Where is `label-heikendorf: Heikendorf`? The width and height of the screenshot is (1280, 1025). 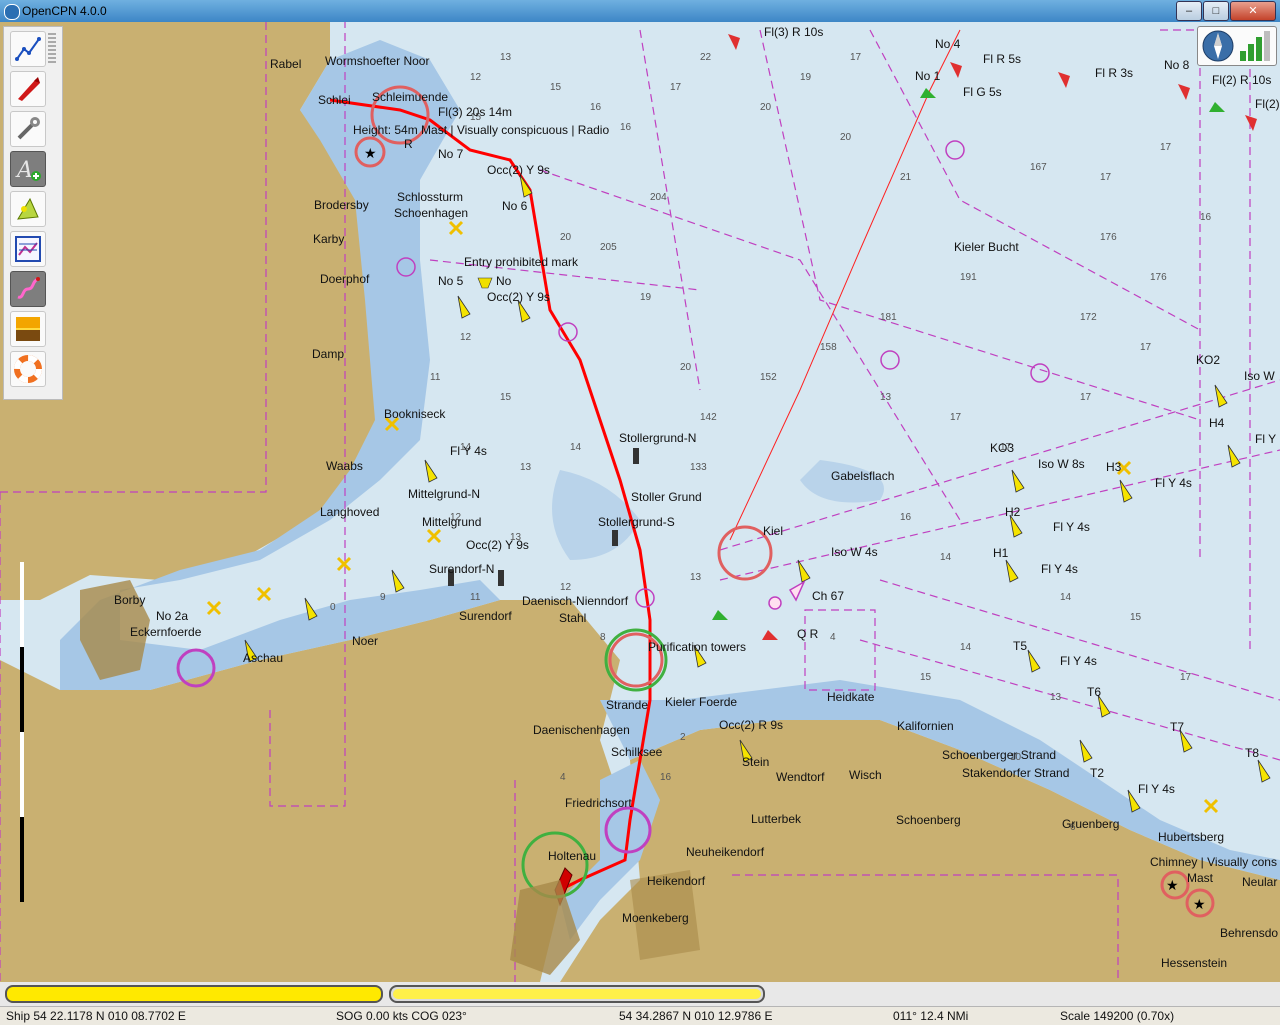 label-heikendorf: Heikendorf is located at coordinates (676, 881).